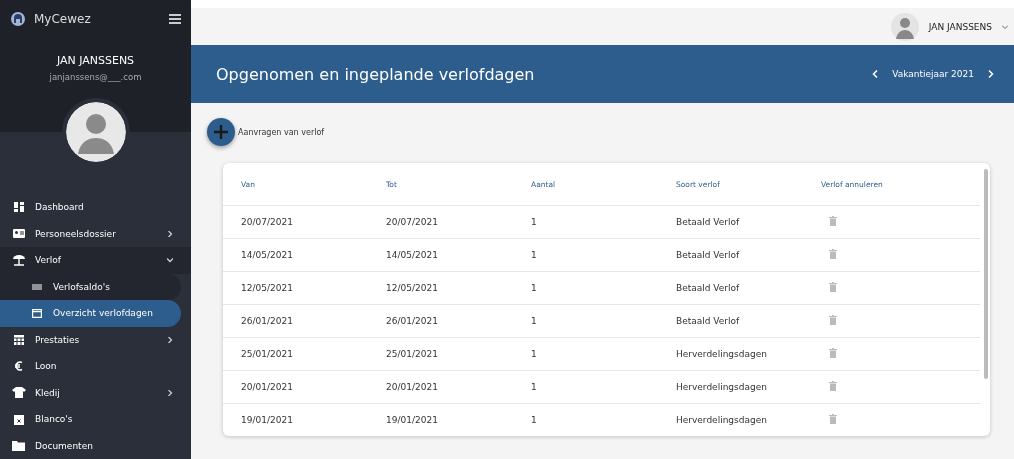 The image size is (1014, 459). What do you see at coordinates (19, 260) in the screenshot?
I see `beach-umbrella-icon` at bounding box center [19, 260].